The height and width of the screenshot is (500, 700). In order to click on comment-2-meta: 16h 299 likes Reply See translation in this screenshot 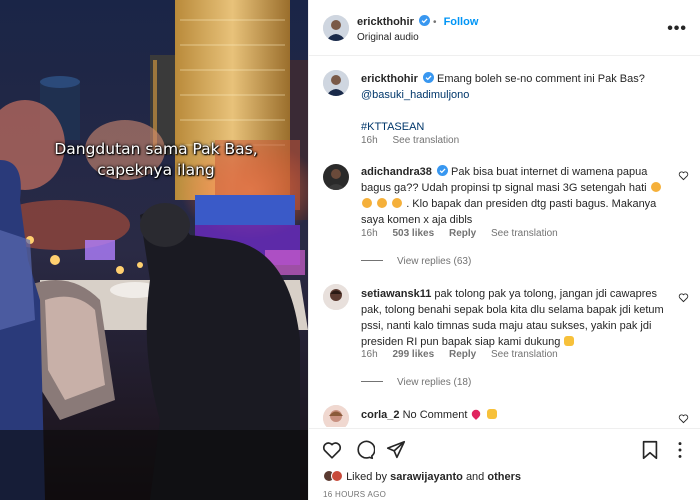, I will do `click(465, 354)`.